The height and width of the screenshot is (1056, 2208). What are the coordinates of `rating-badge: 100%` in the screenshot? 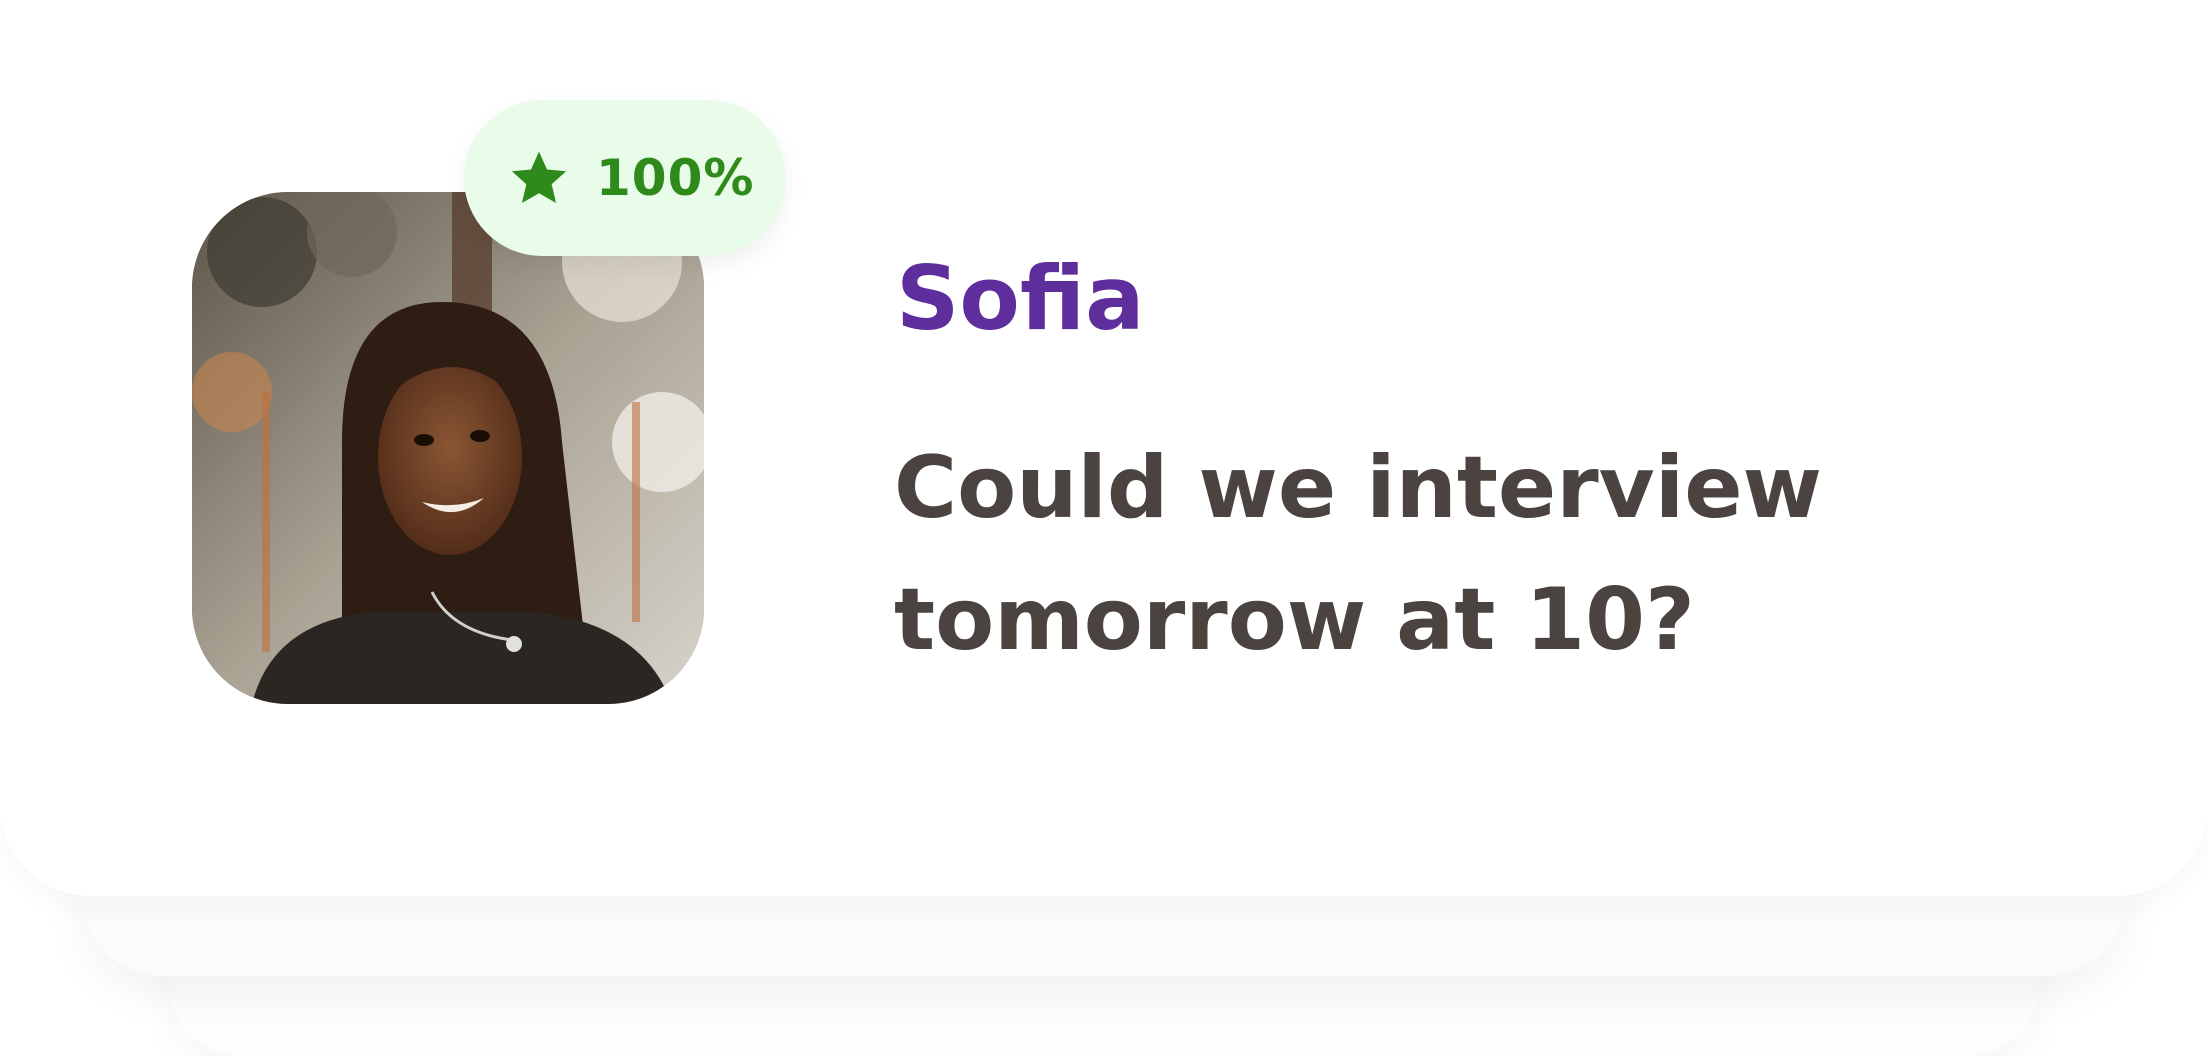 It's located at (625, 178).